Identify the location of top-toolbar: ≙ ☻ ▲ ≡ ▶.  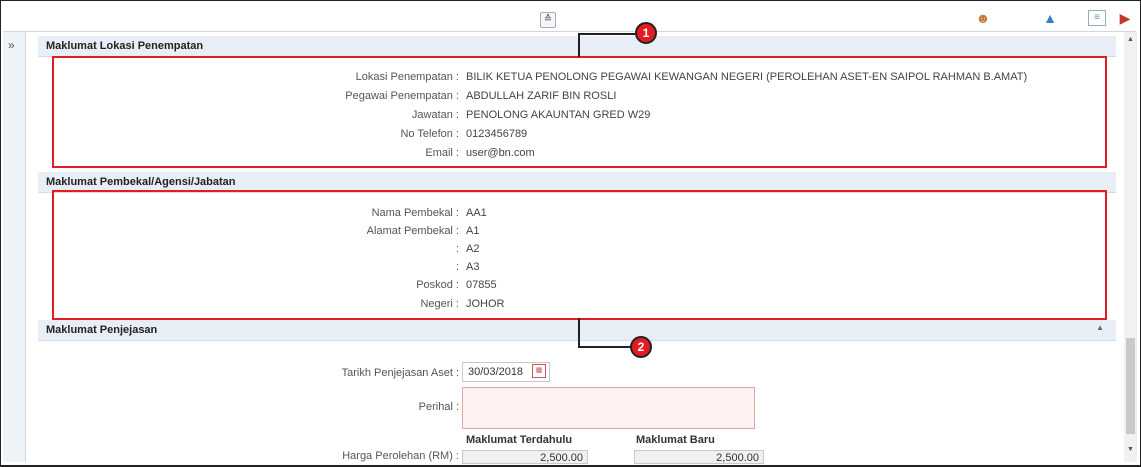
(569, 17).